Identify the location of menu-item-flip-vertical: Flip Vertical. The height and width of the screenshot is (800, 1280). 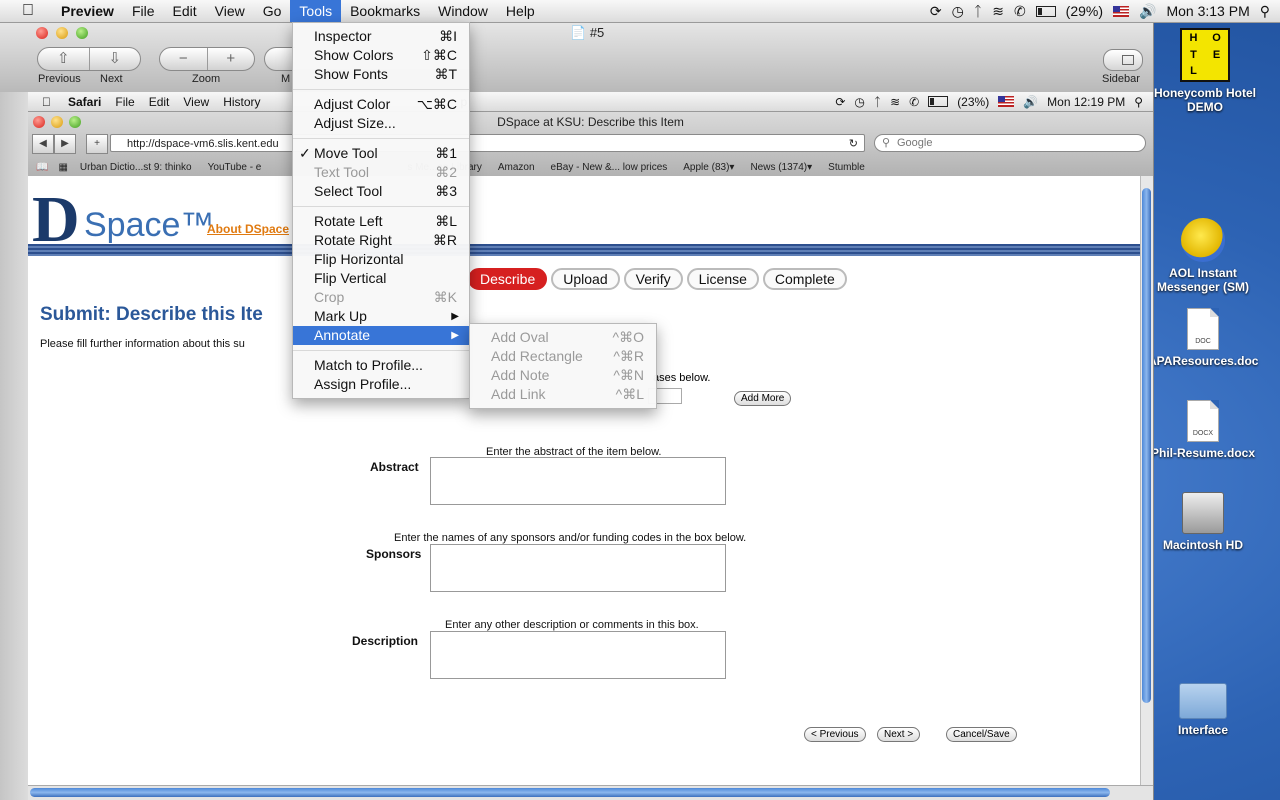
(381, 278).